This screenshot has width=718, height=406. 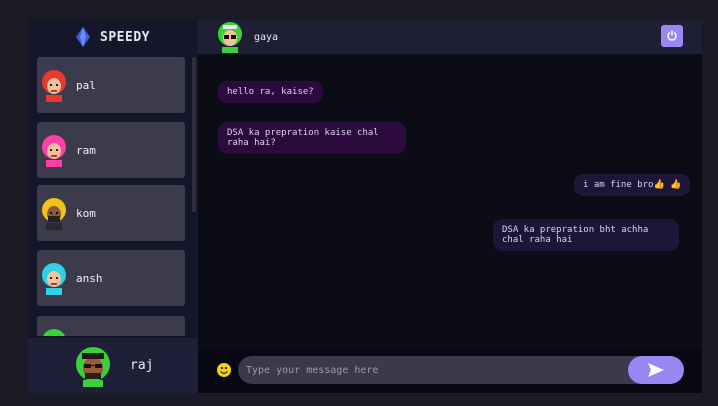 What do you see at coordinates (86, 213) in the screenshot?
I see `contact-name: kom` at bounding box center [86, 213].